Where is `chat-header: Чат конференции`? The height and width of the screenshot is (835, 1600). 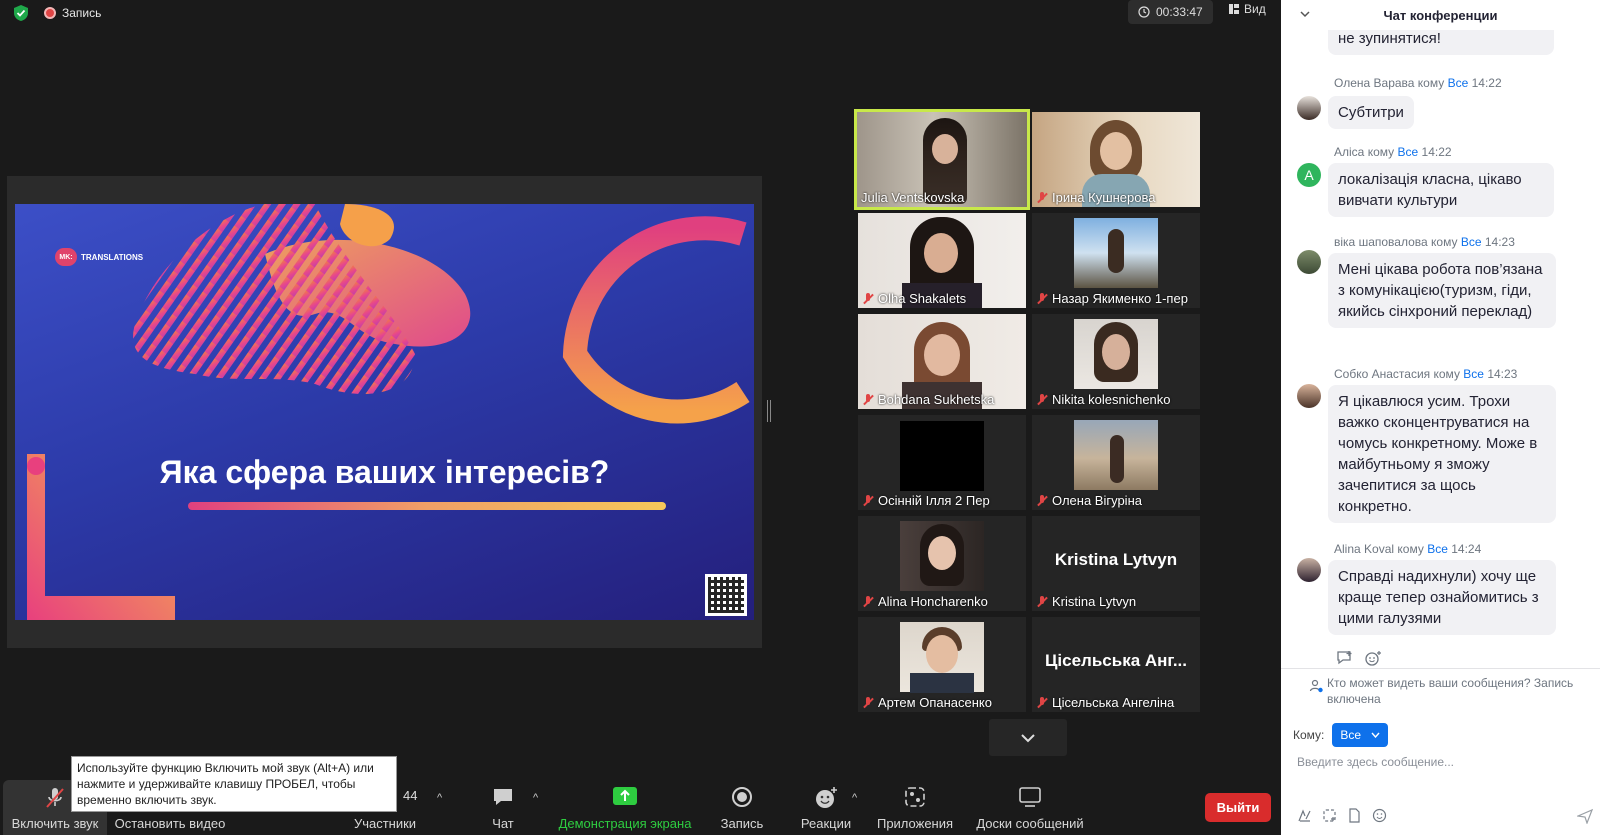 chat-header: Чат конференции is located at coordinates (1440, 15).